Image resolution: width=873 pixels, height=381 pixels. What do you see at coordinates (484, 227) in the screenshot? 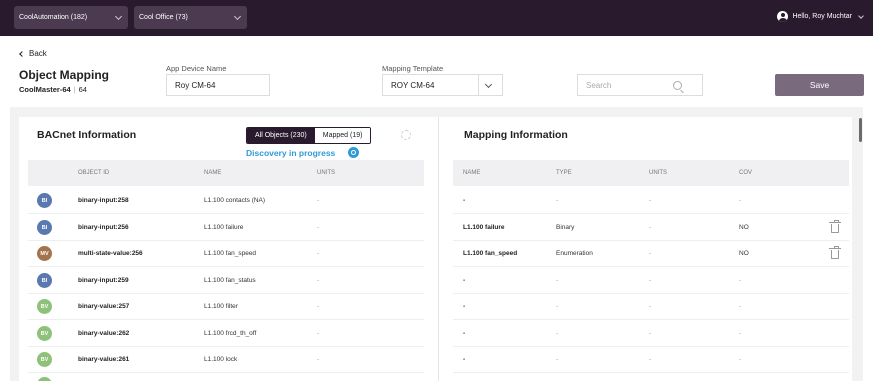
I see `map-name: L1.100 failure` at bounding box center [484, 227].